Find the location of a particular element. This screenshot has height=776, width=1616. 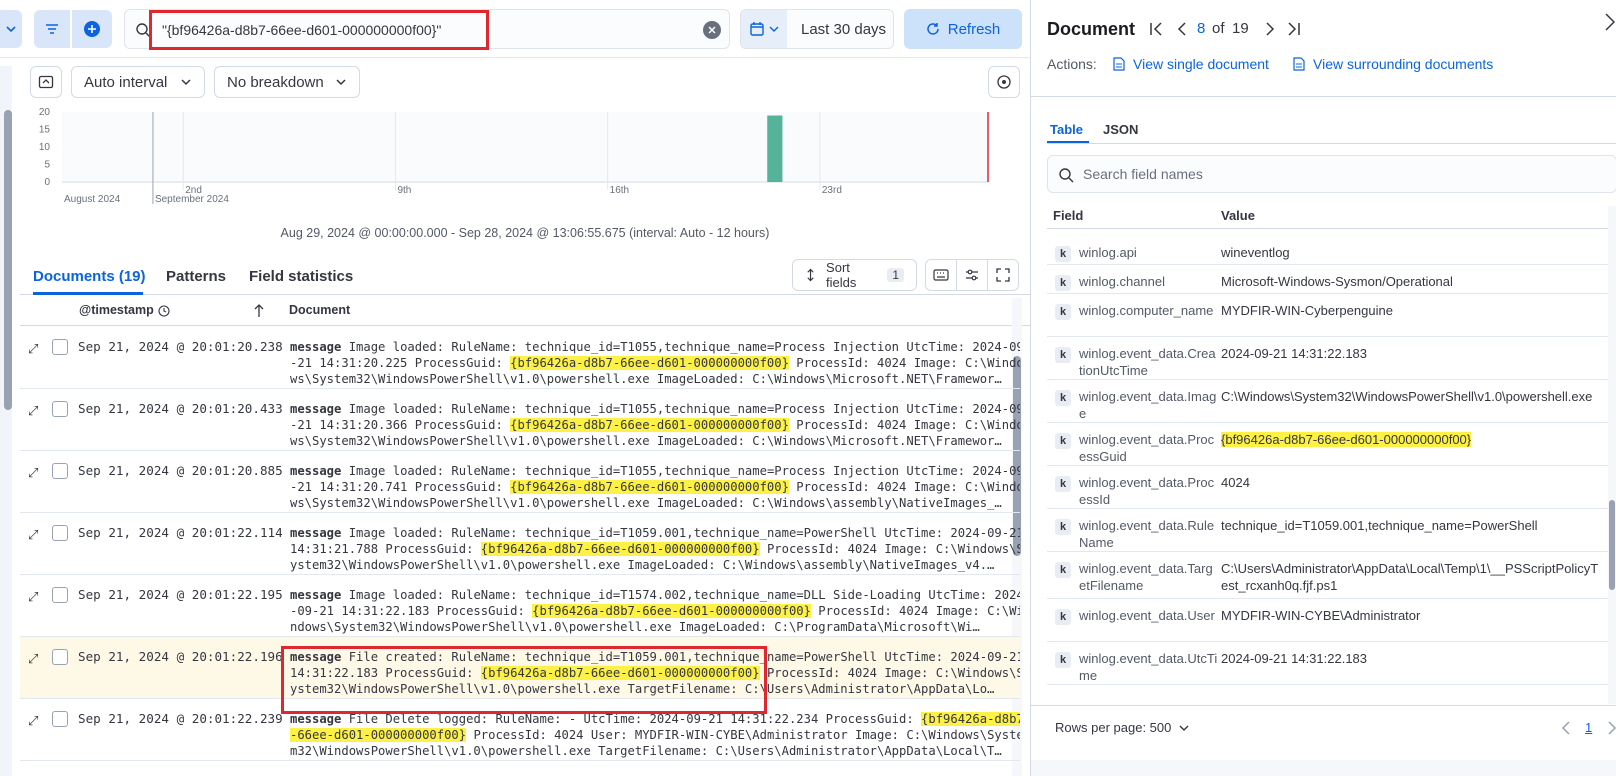

interval-select: Auto interval is located at coordinates (138, 82).